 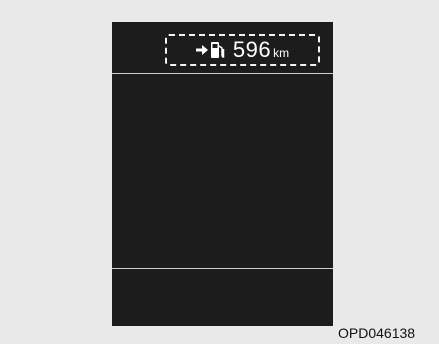 What do you see at coordinates (377, 333) in the screenshot?
I see `figure-code: OPD046138` at bounding box center [377, 333].